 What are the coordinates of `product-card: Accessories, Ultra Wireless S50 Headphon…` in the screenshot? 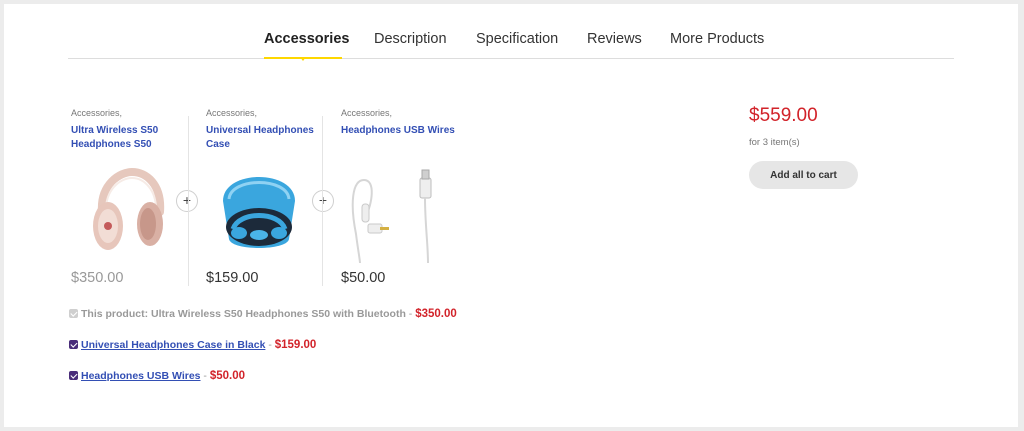 It's located at (136, 129).